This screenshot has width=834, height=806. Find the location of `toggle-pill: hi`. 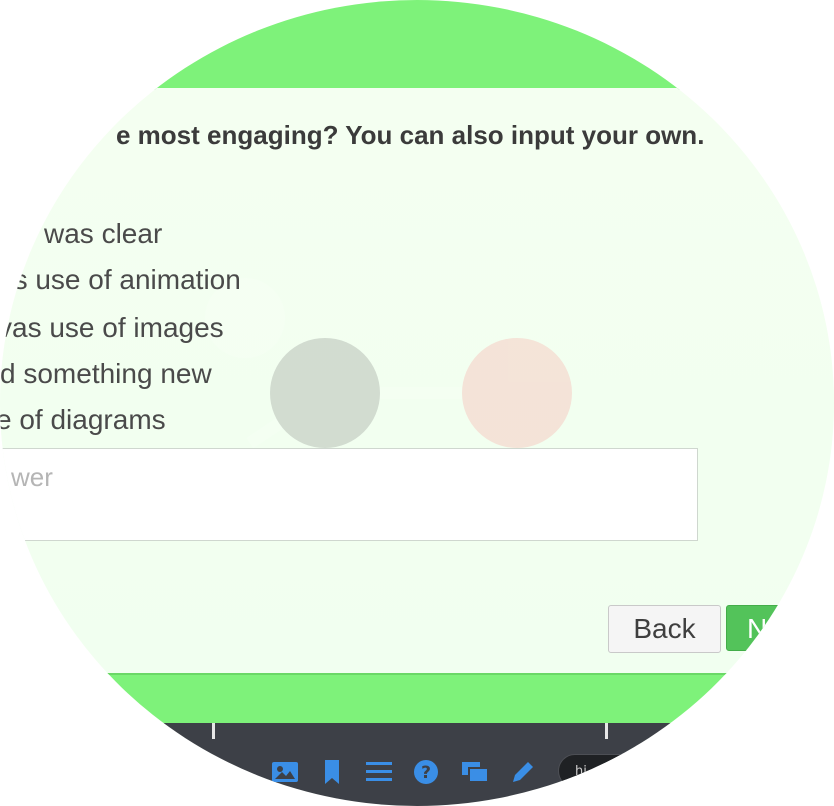

toggle-pill: hi is located at coordinates (598, 771).